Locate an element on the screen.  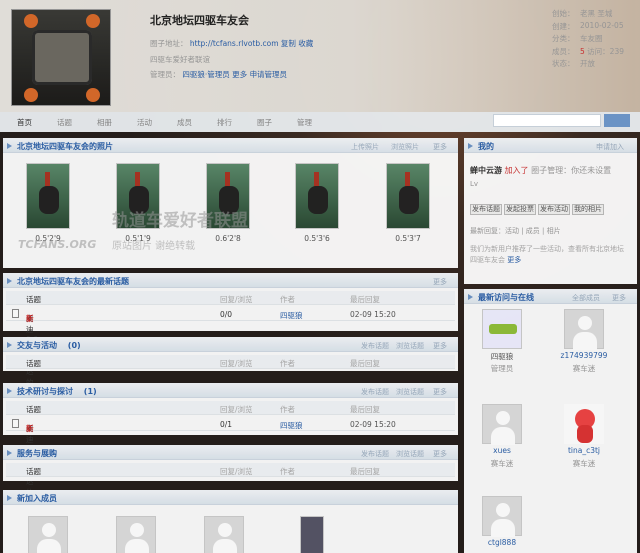
photo-caption: 0.5'3'7 is located at coordinates (408, 238).